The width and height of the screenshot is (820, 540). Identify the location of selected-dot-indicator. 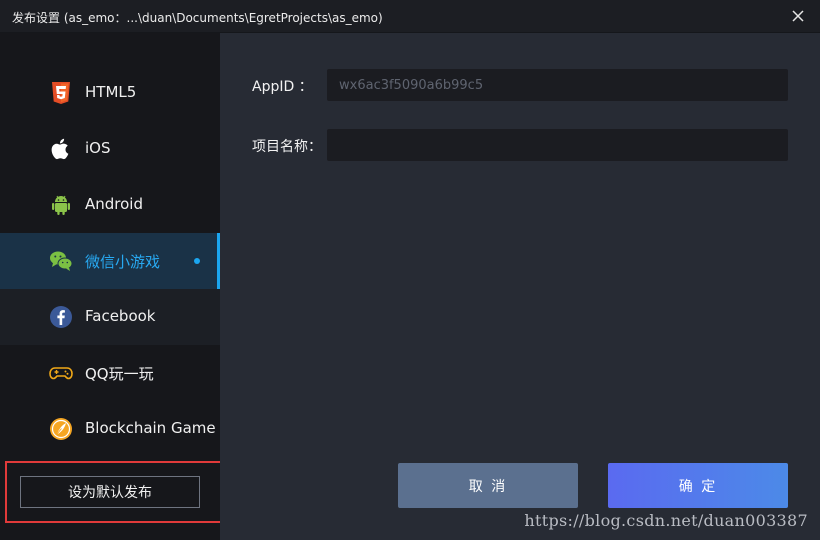
(197, 261).